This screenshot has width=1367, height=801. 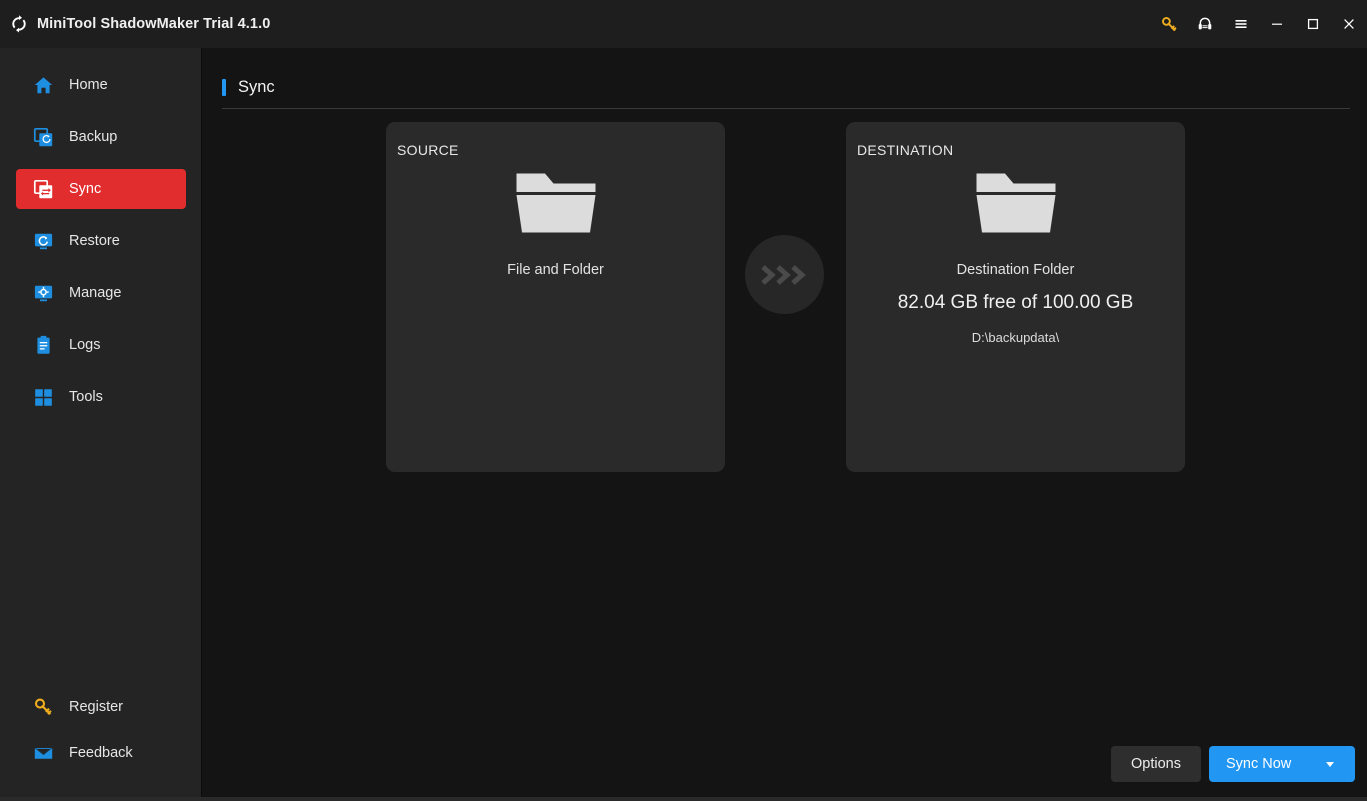 I want to click on maximize-icon, so click(x=1313, y=24).